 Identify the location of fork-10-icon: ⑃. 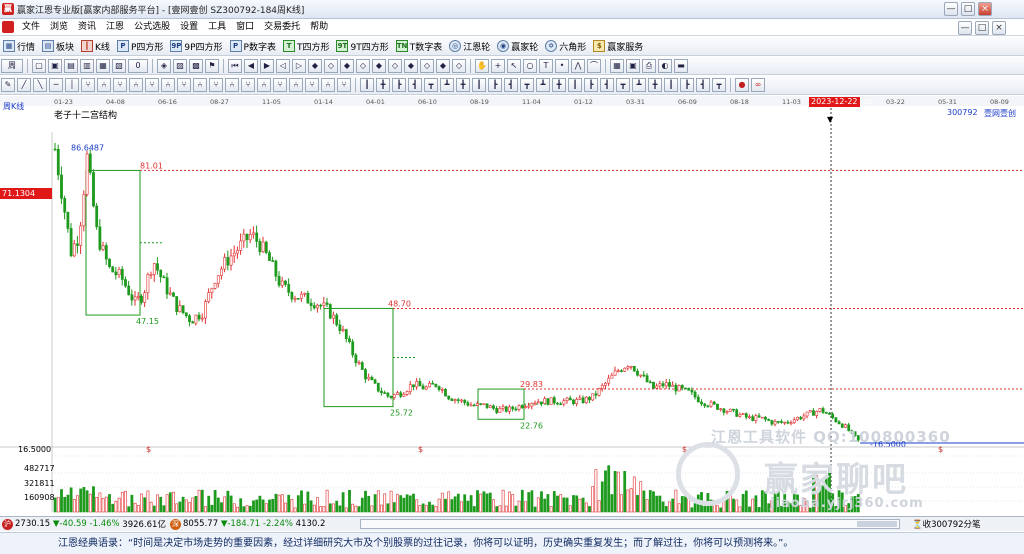
(232, 85).